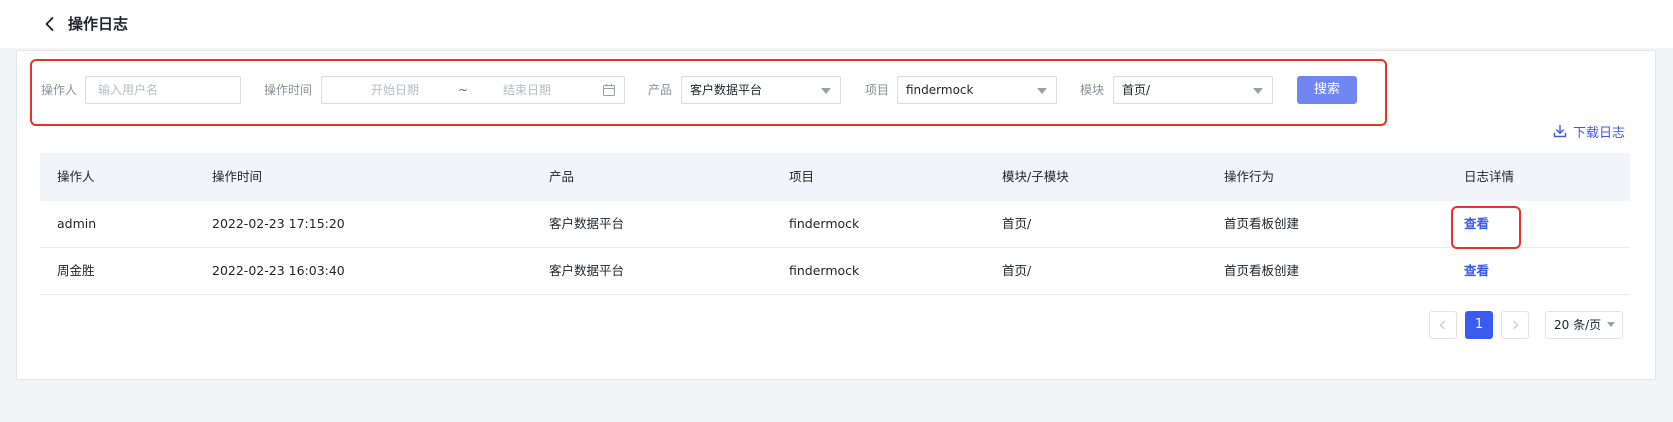  Describe the element at coordinates (98, 24) in the screenshot. I see `page-title: 操作日志` at that location.